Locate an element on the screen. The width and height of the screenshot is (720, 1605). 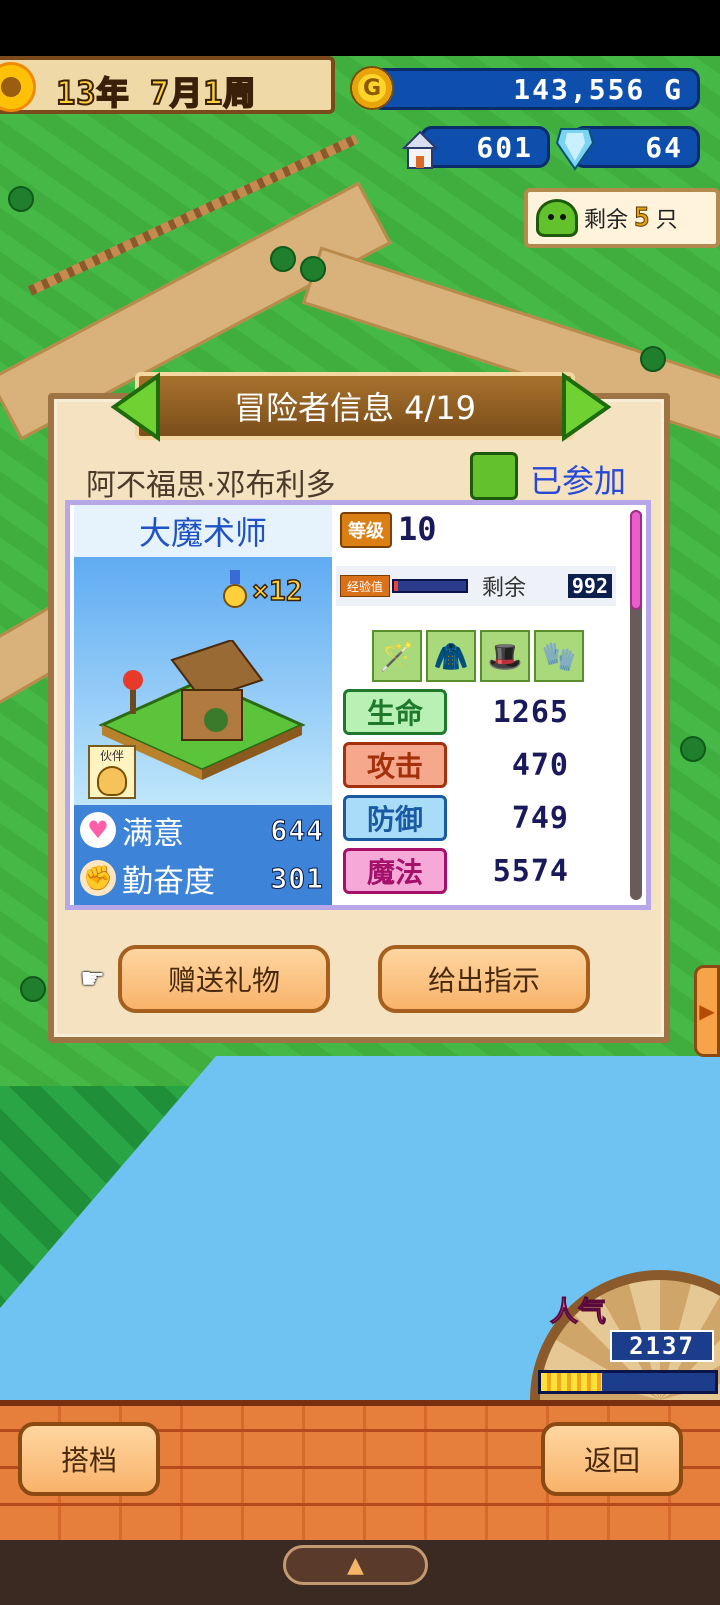
date-display: 13年 7月1周 is located at coordinates (167, 85).